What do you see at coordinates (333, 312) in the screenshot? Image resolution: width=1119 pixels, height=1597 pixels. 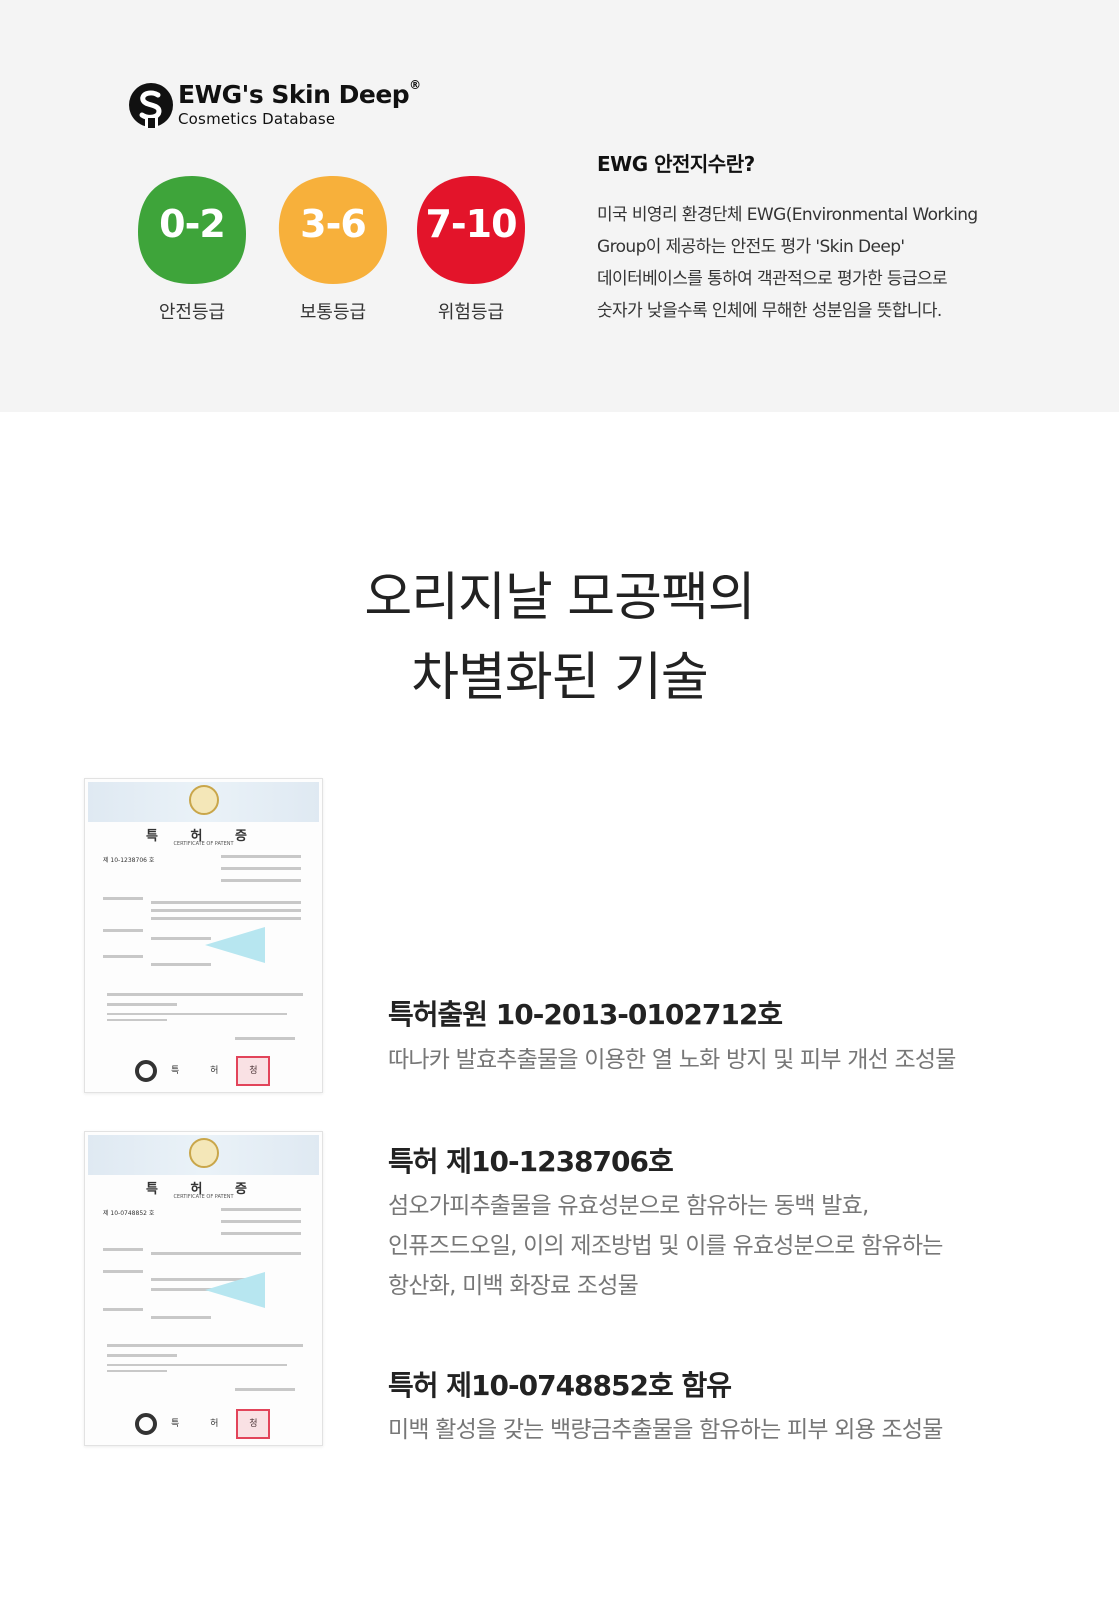 I see `grade-moderate-label: 보통등급` at bounding box center [333, 312].